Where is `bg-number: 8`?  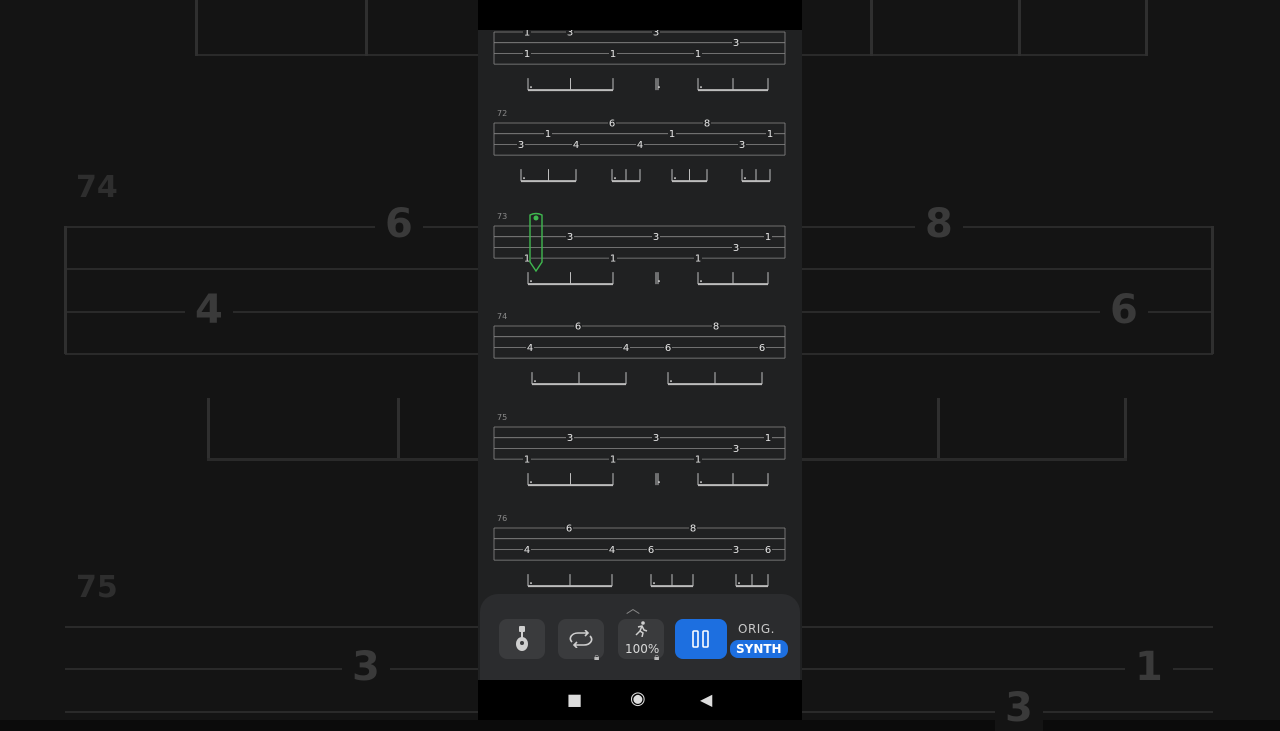 bg-number: 8 is located at coordinates (939, 224).